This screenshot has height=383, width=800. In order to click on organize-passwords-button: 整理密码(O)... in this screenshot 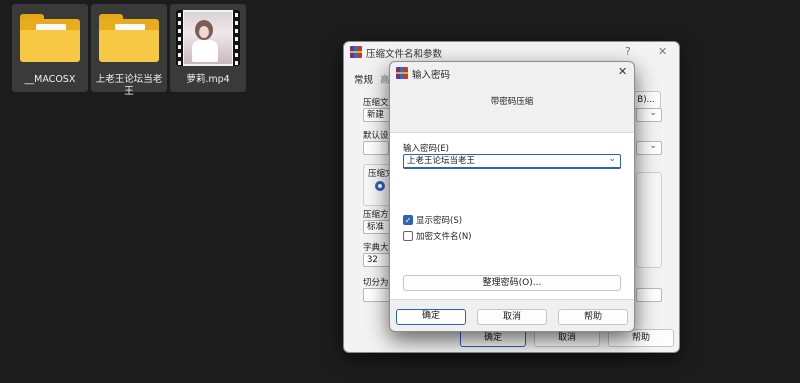, I will do `click(512, 283)`.